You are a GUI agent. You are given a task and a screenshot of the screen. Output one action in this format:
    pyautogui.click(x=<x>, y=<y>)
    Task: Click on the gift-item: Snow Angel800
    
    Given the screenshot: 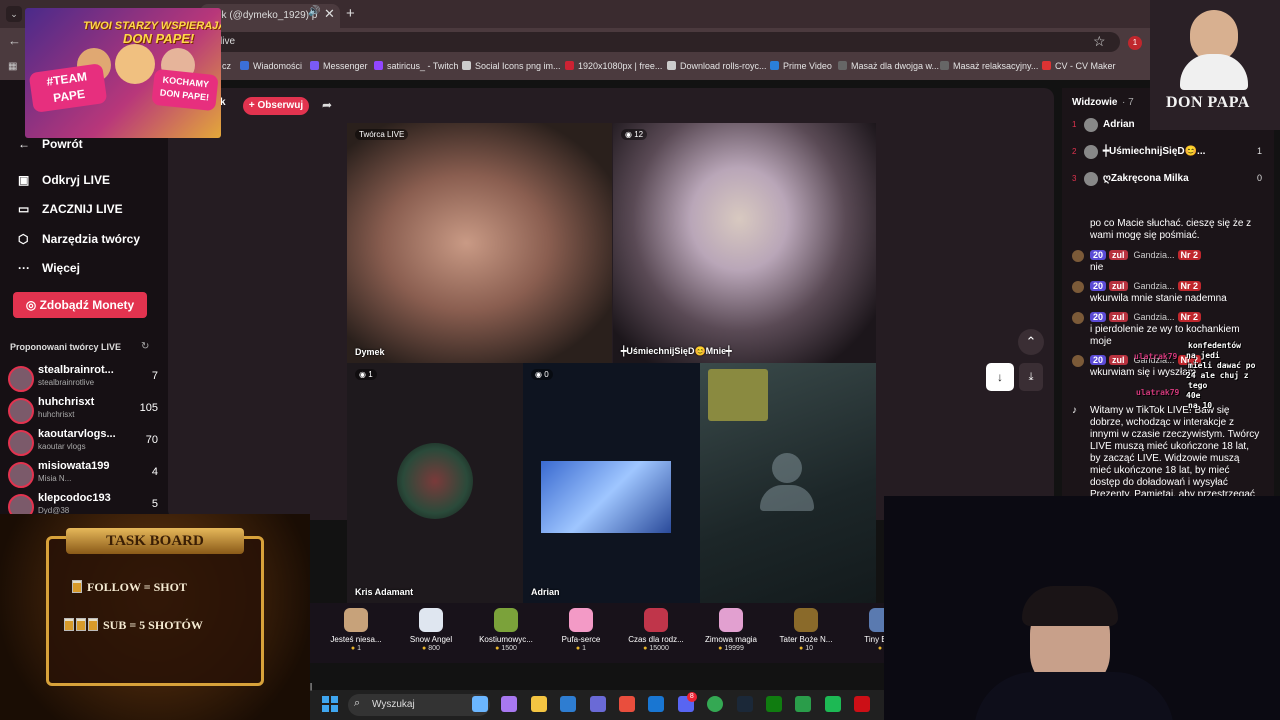 What is the action you would take?
    pyautogui.click(x=431, y=630)
    